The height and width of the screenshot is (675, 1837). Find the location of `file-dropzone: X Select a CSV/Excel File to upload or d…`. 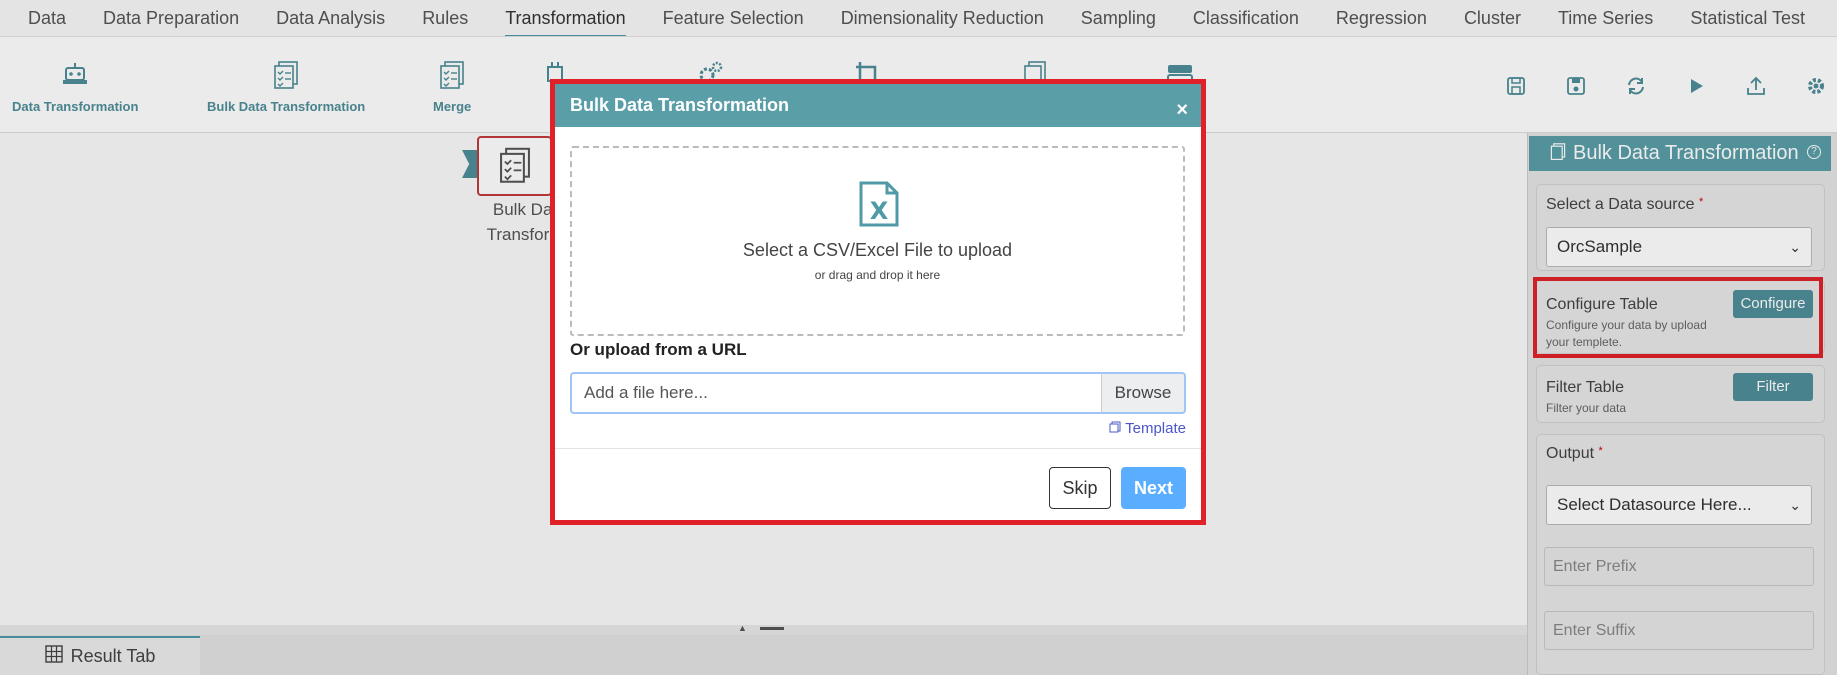

file-dropzone: X Select a CSV/Excel File to upload or d… is located at coordinates (877, 241).